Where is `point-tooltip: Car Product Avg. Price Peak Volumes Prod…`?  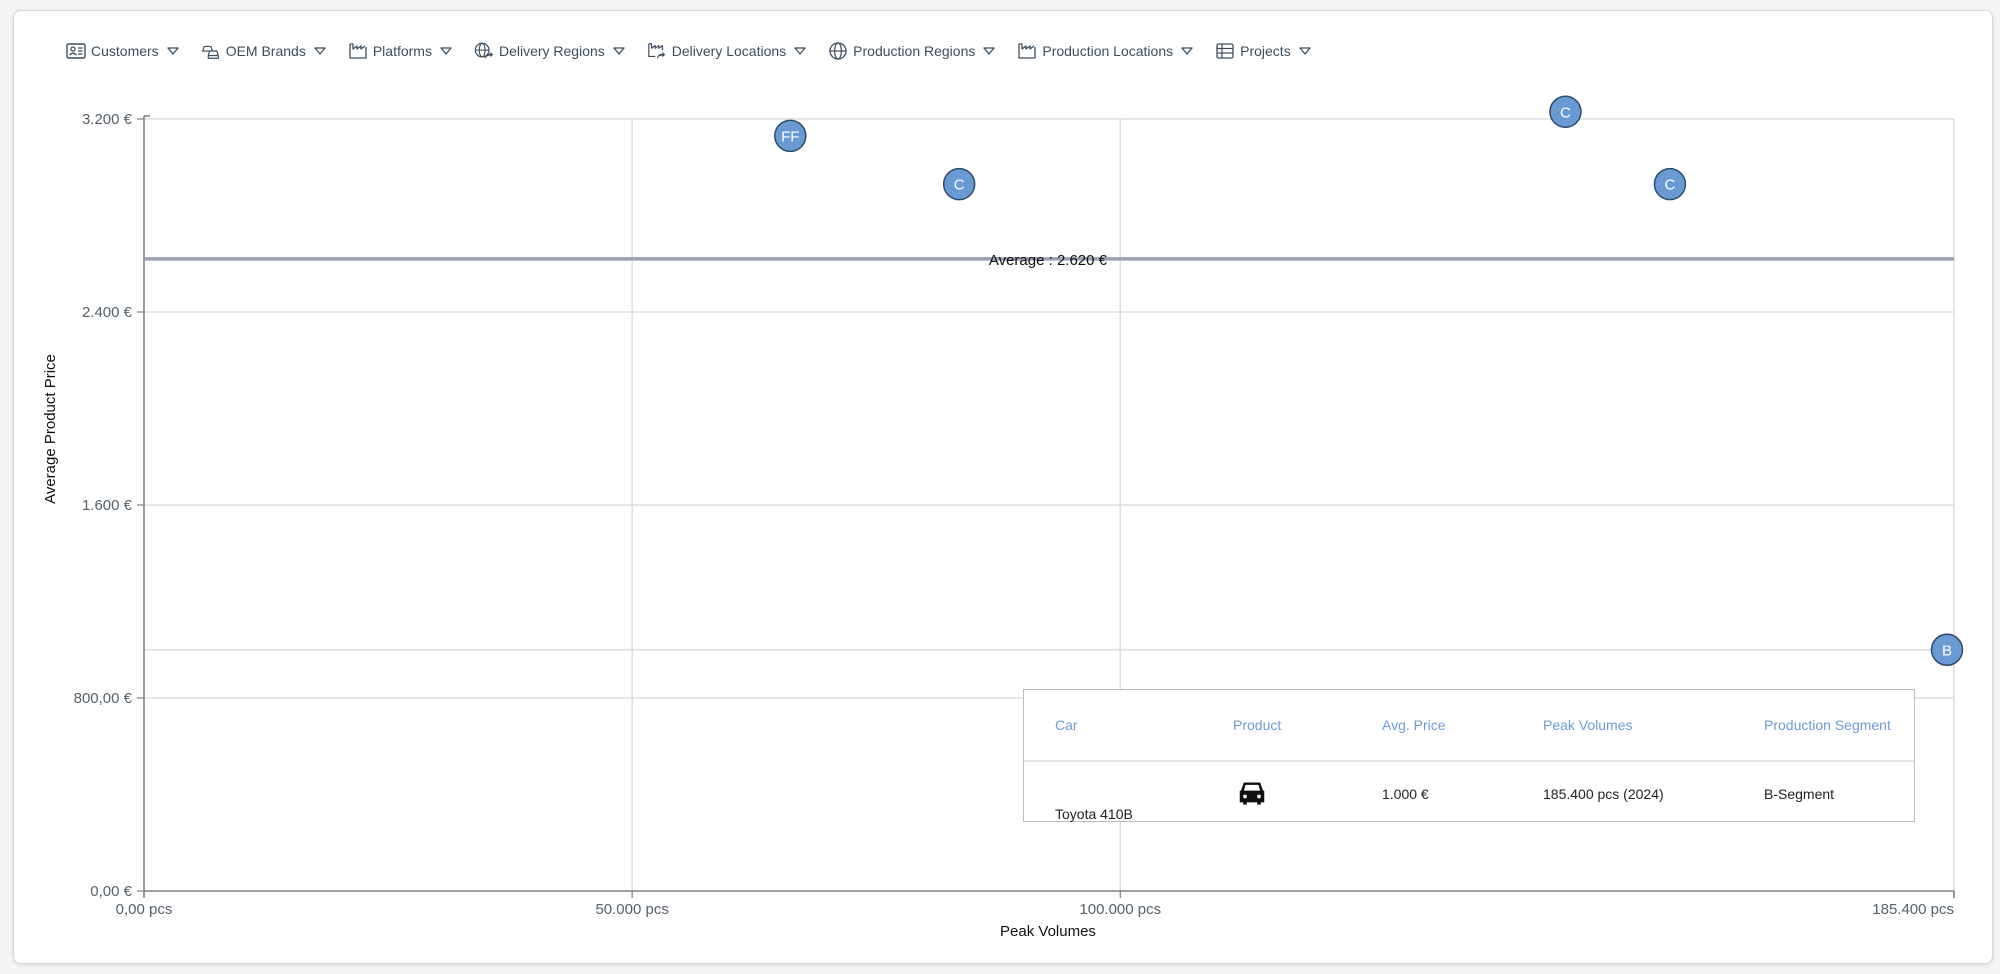 point-tooltip: Car Product Avg. Price Peak Volumes Prod… is located at coordinates (1469, 755).